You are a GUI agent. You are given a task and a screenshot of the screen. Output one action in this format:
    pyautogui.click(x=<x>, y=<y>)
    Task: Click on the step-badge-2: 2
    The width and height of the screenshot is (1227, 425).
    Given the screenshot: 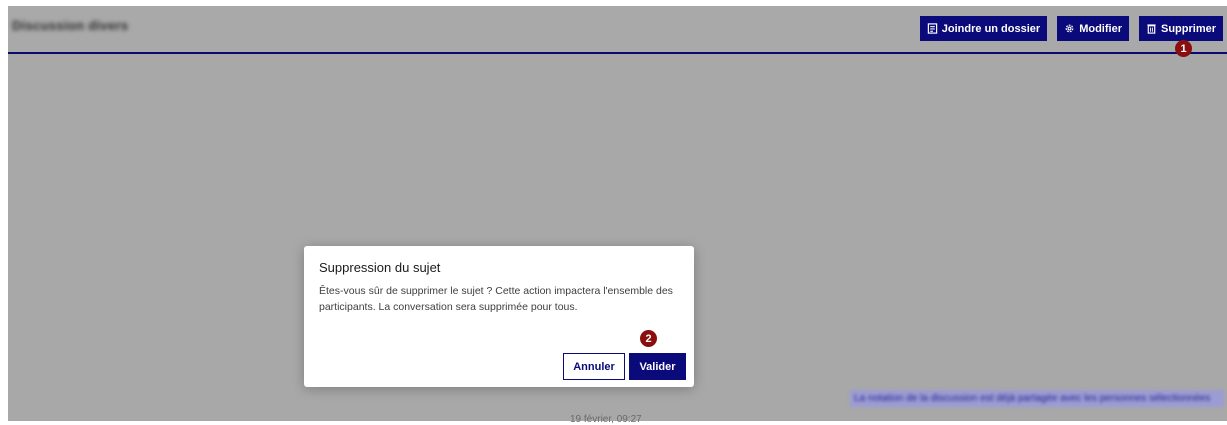 What is the action you would take?
    pyautogui.click(x=648, y=338)
    